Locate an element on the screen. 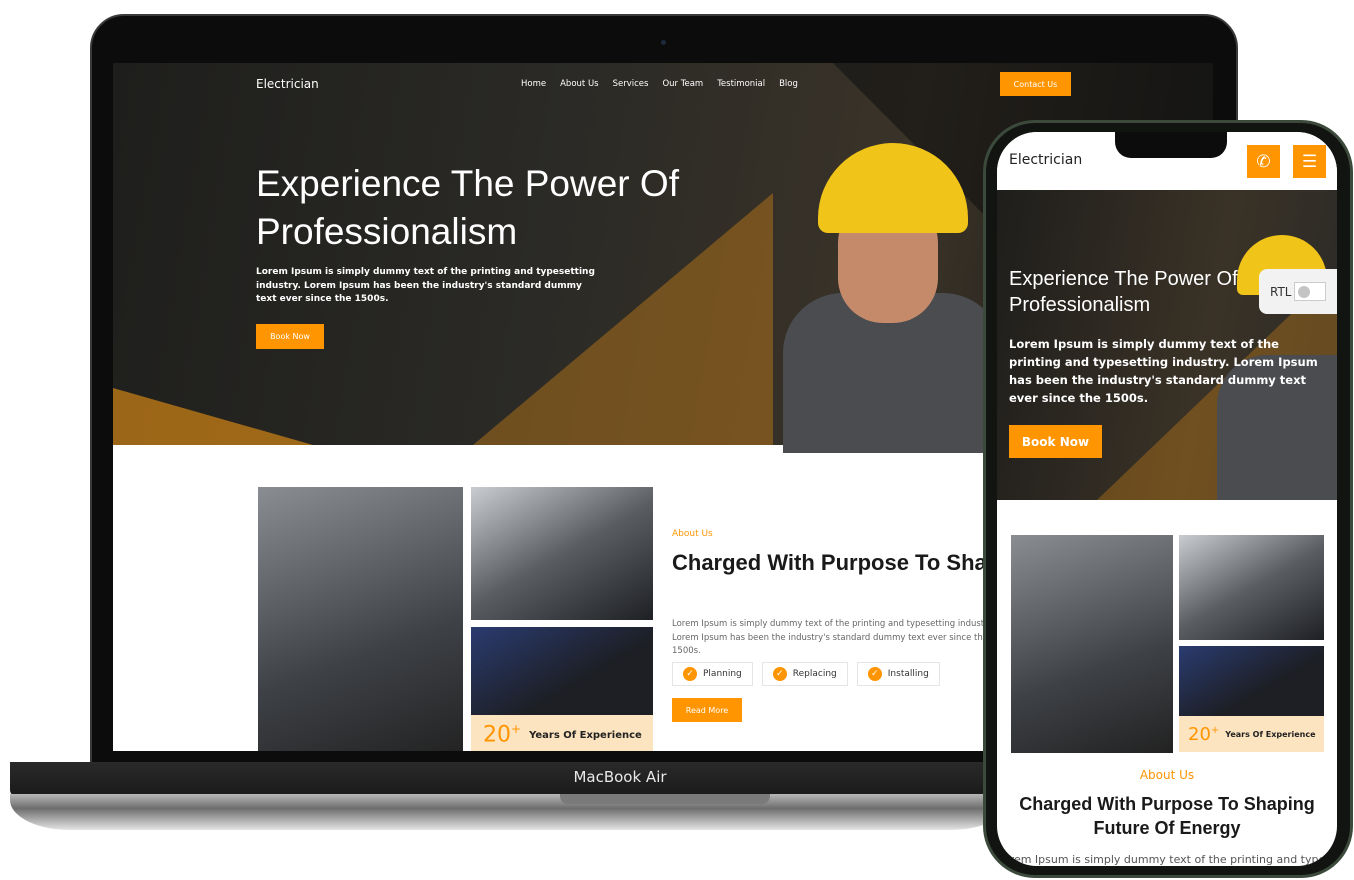  book-now-button: Book Now is located at coordinates (290, 336).